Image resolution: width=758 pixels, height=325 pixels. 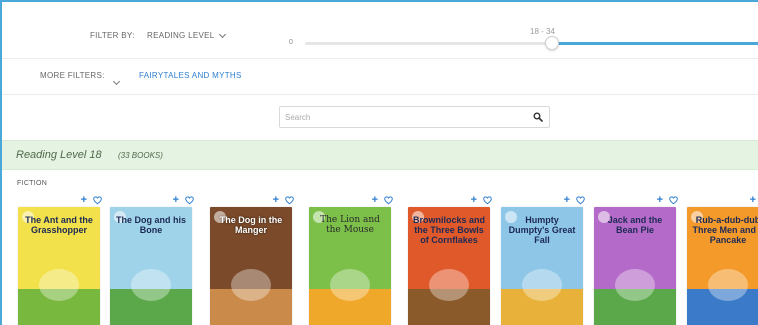 I want to click on book-title: Rub-a-dub-dub Three Men and a Pancake, so click(x=725, y=230).